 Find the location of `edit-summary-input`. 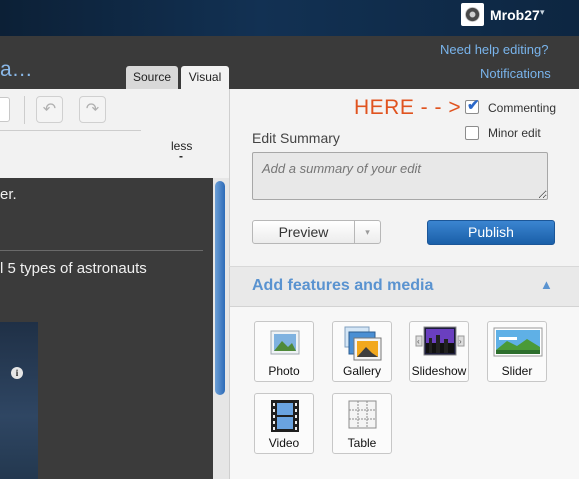

edit-summary-input is located at coordinates (400, 176).